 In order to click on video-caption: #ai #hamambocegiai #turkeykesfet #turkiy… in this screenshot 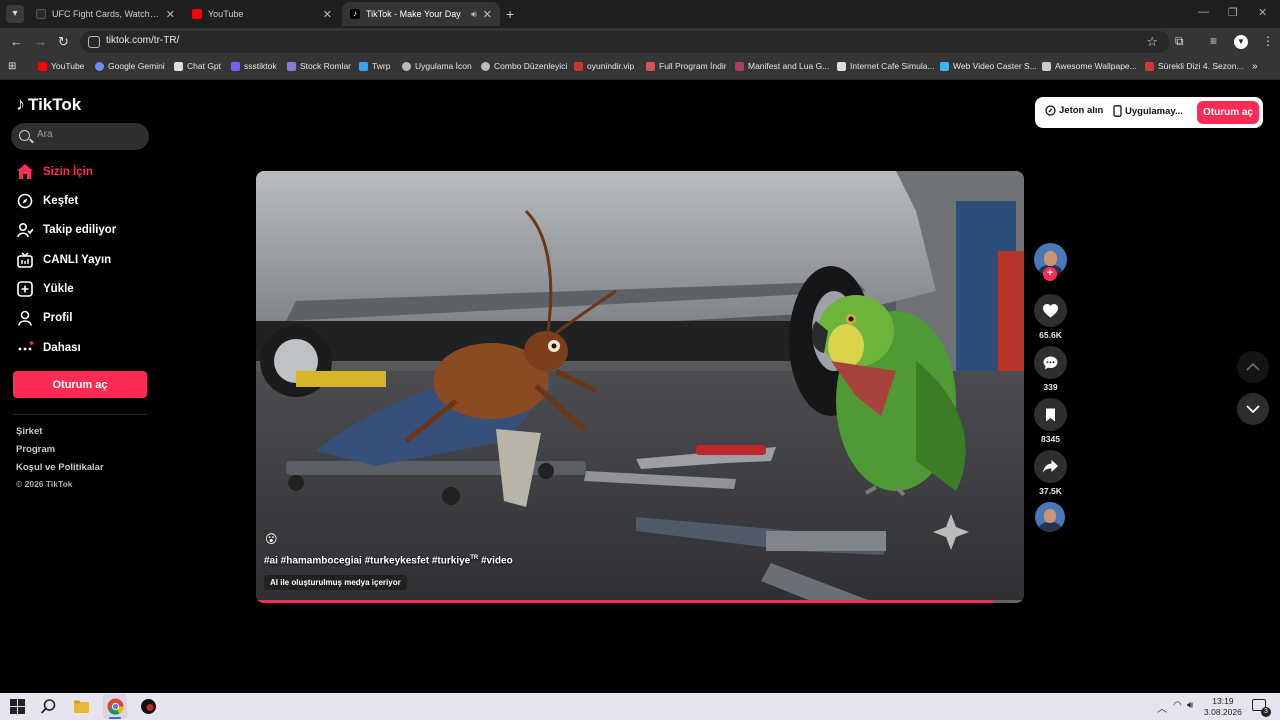, I will do `click(388, 560)`.